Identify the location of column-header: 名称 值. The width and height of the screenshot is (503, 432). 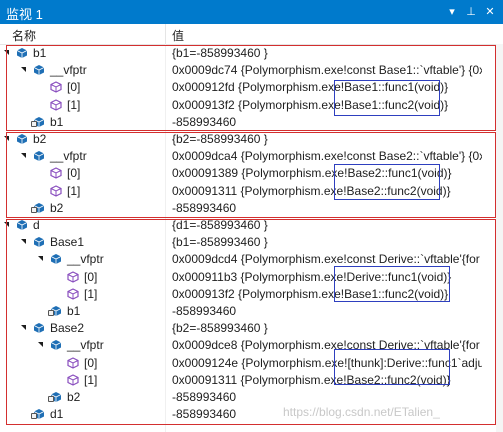
(251, 34).